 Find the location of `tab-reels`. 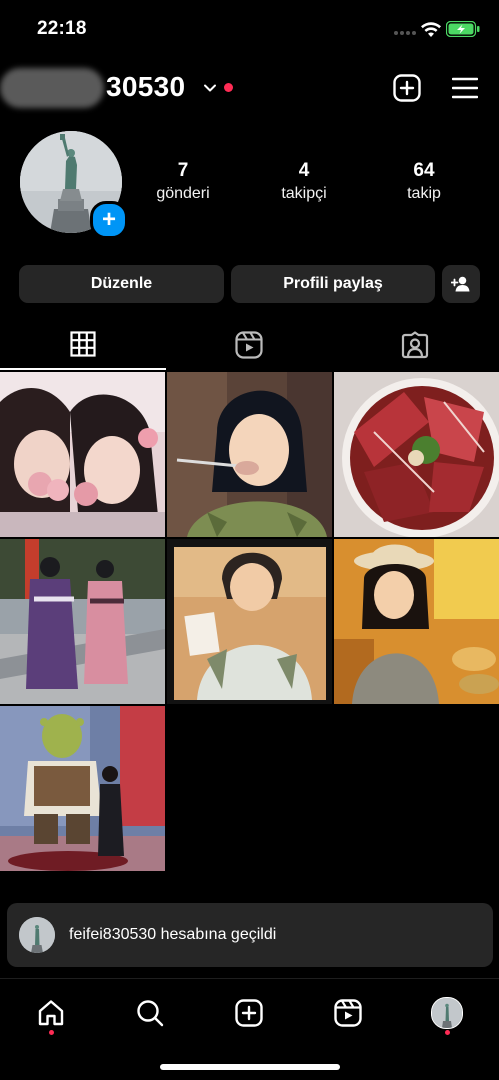

tab-reels is located at coordinates (249, 347).